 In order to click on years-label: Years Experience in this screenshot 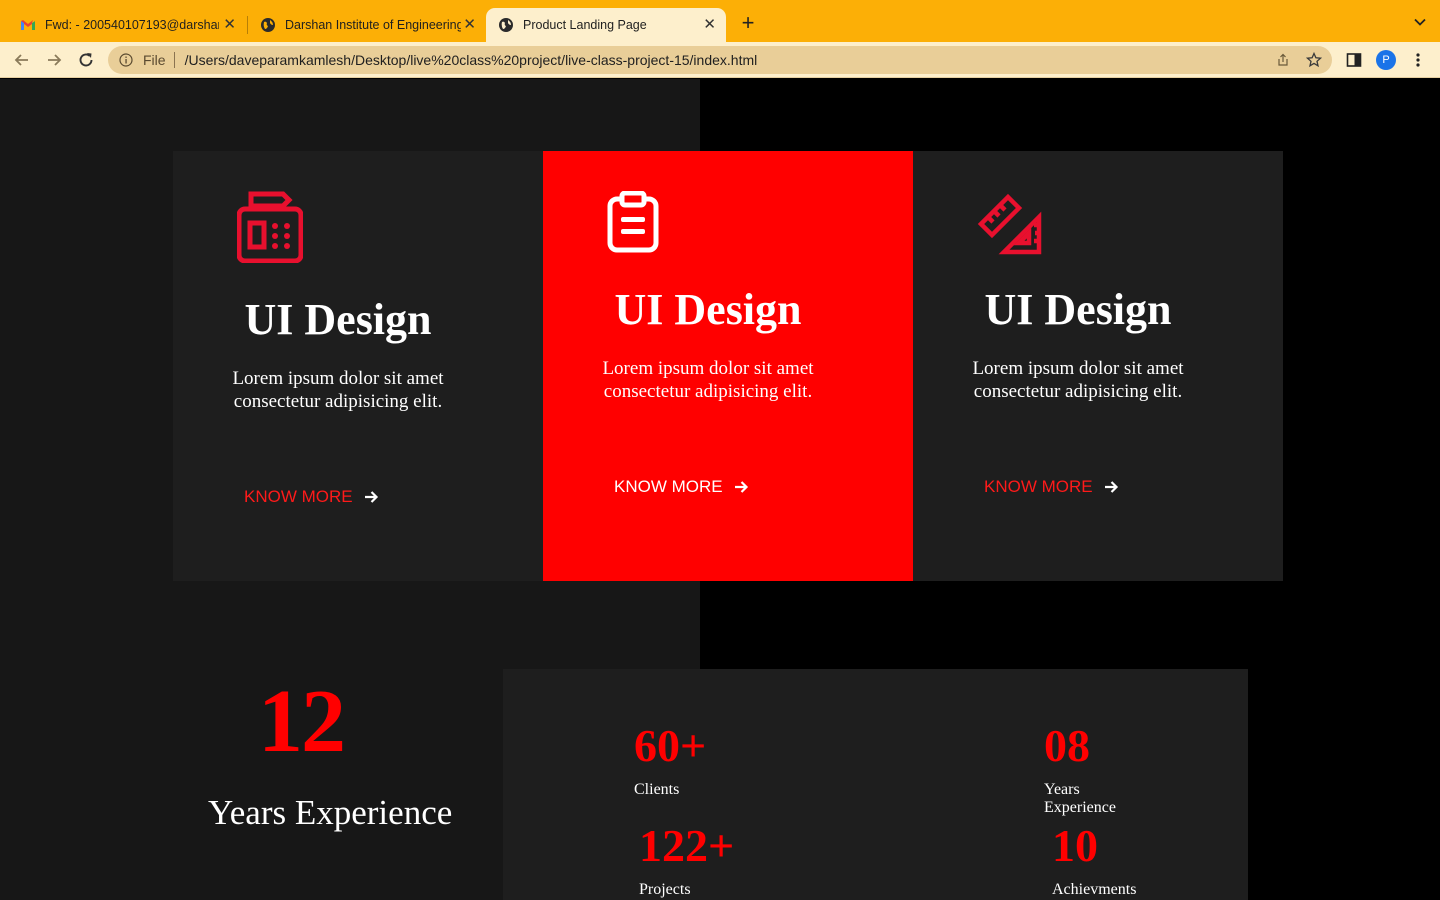, I will do `click(330, 812)`.